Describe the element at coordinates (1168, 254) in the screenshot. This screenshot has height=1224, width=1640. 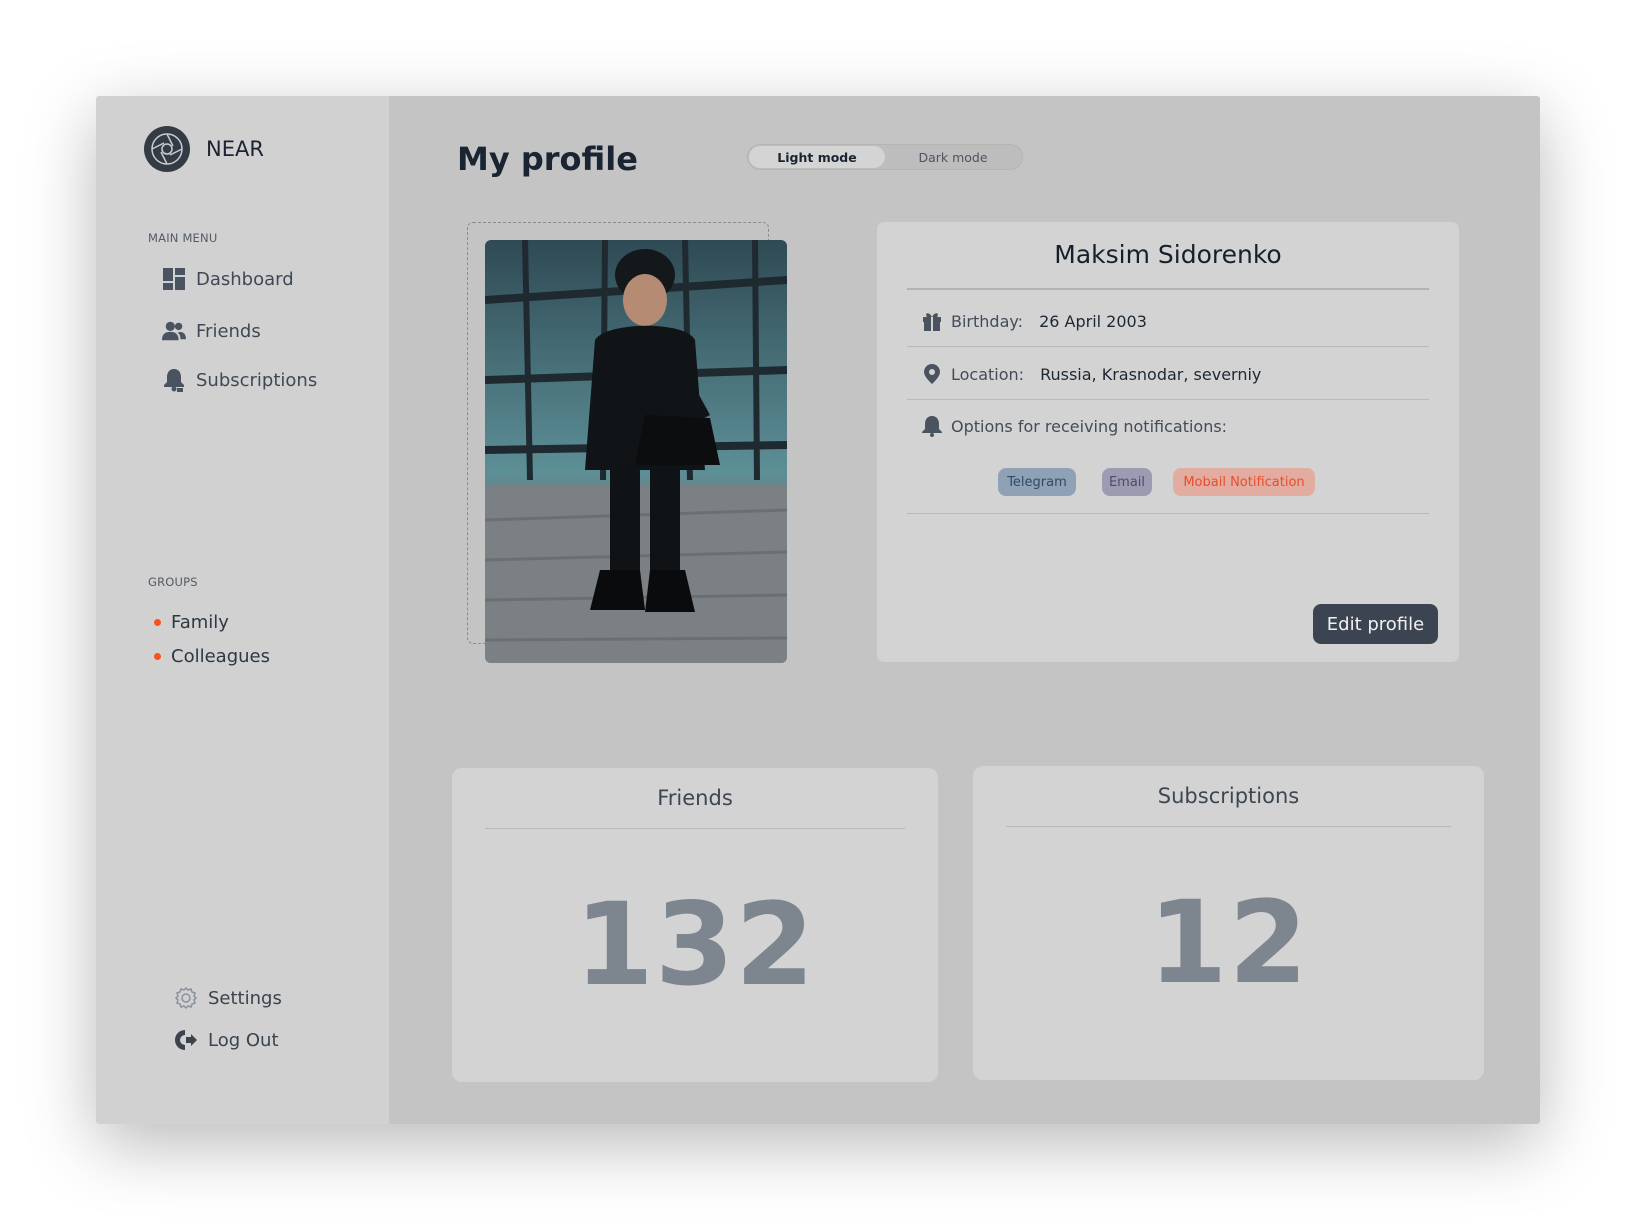
I see `profile-name: Maksim Sidorenko` at that location.